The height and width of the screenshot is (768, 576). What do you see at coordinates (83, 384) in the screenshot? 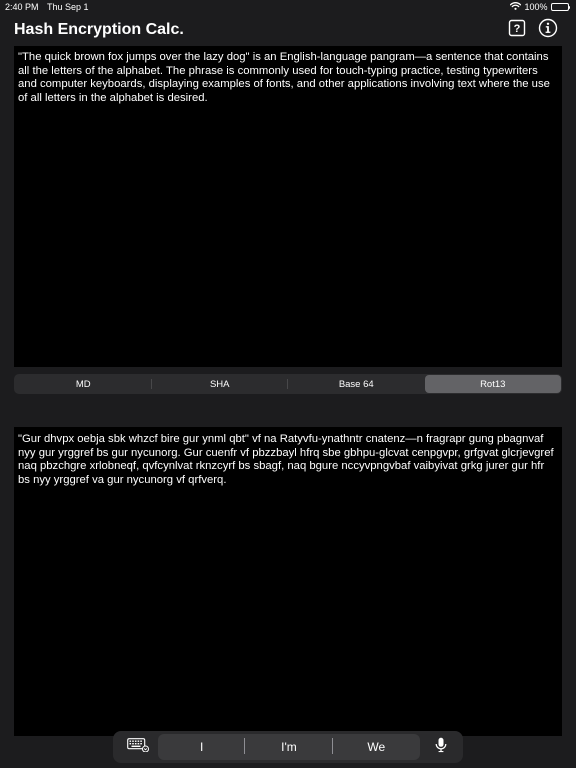
I see `segment-md: MD` at bounding box center [83, 384].